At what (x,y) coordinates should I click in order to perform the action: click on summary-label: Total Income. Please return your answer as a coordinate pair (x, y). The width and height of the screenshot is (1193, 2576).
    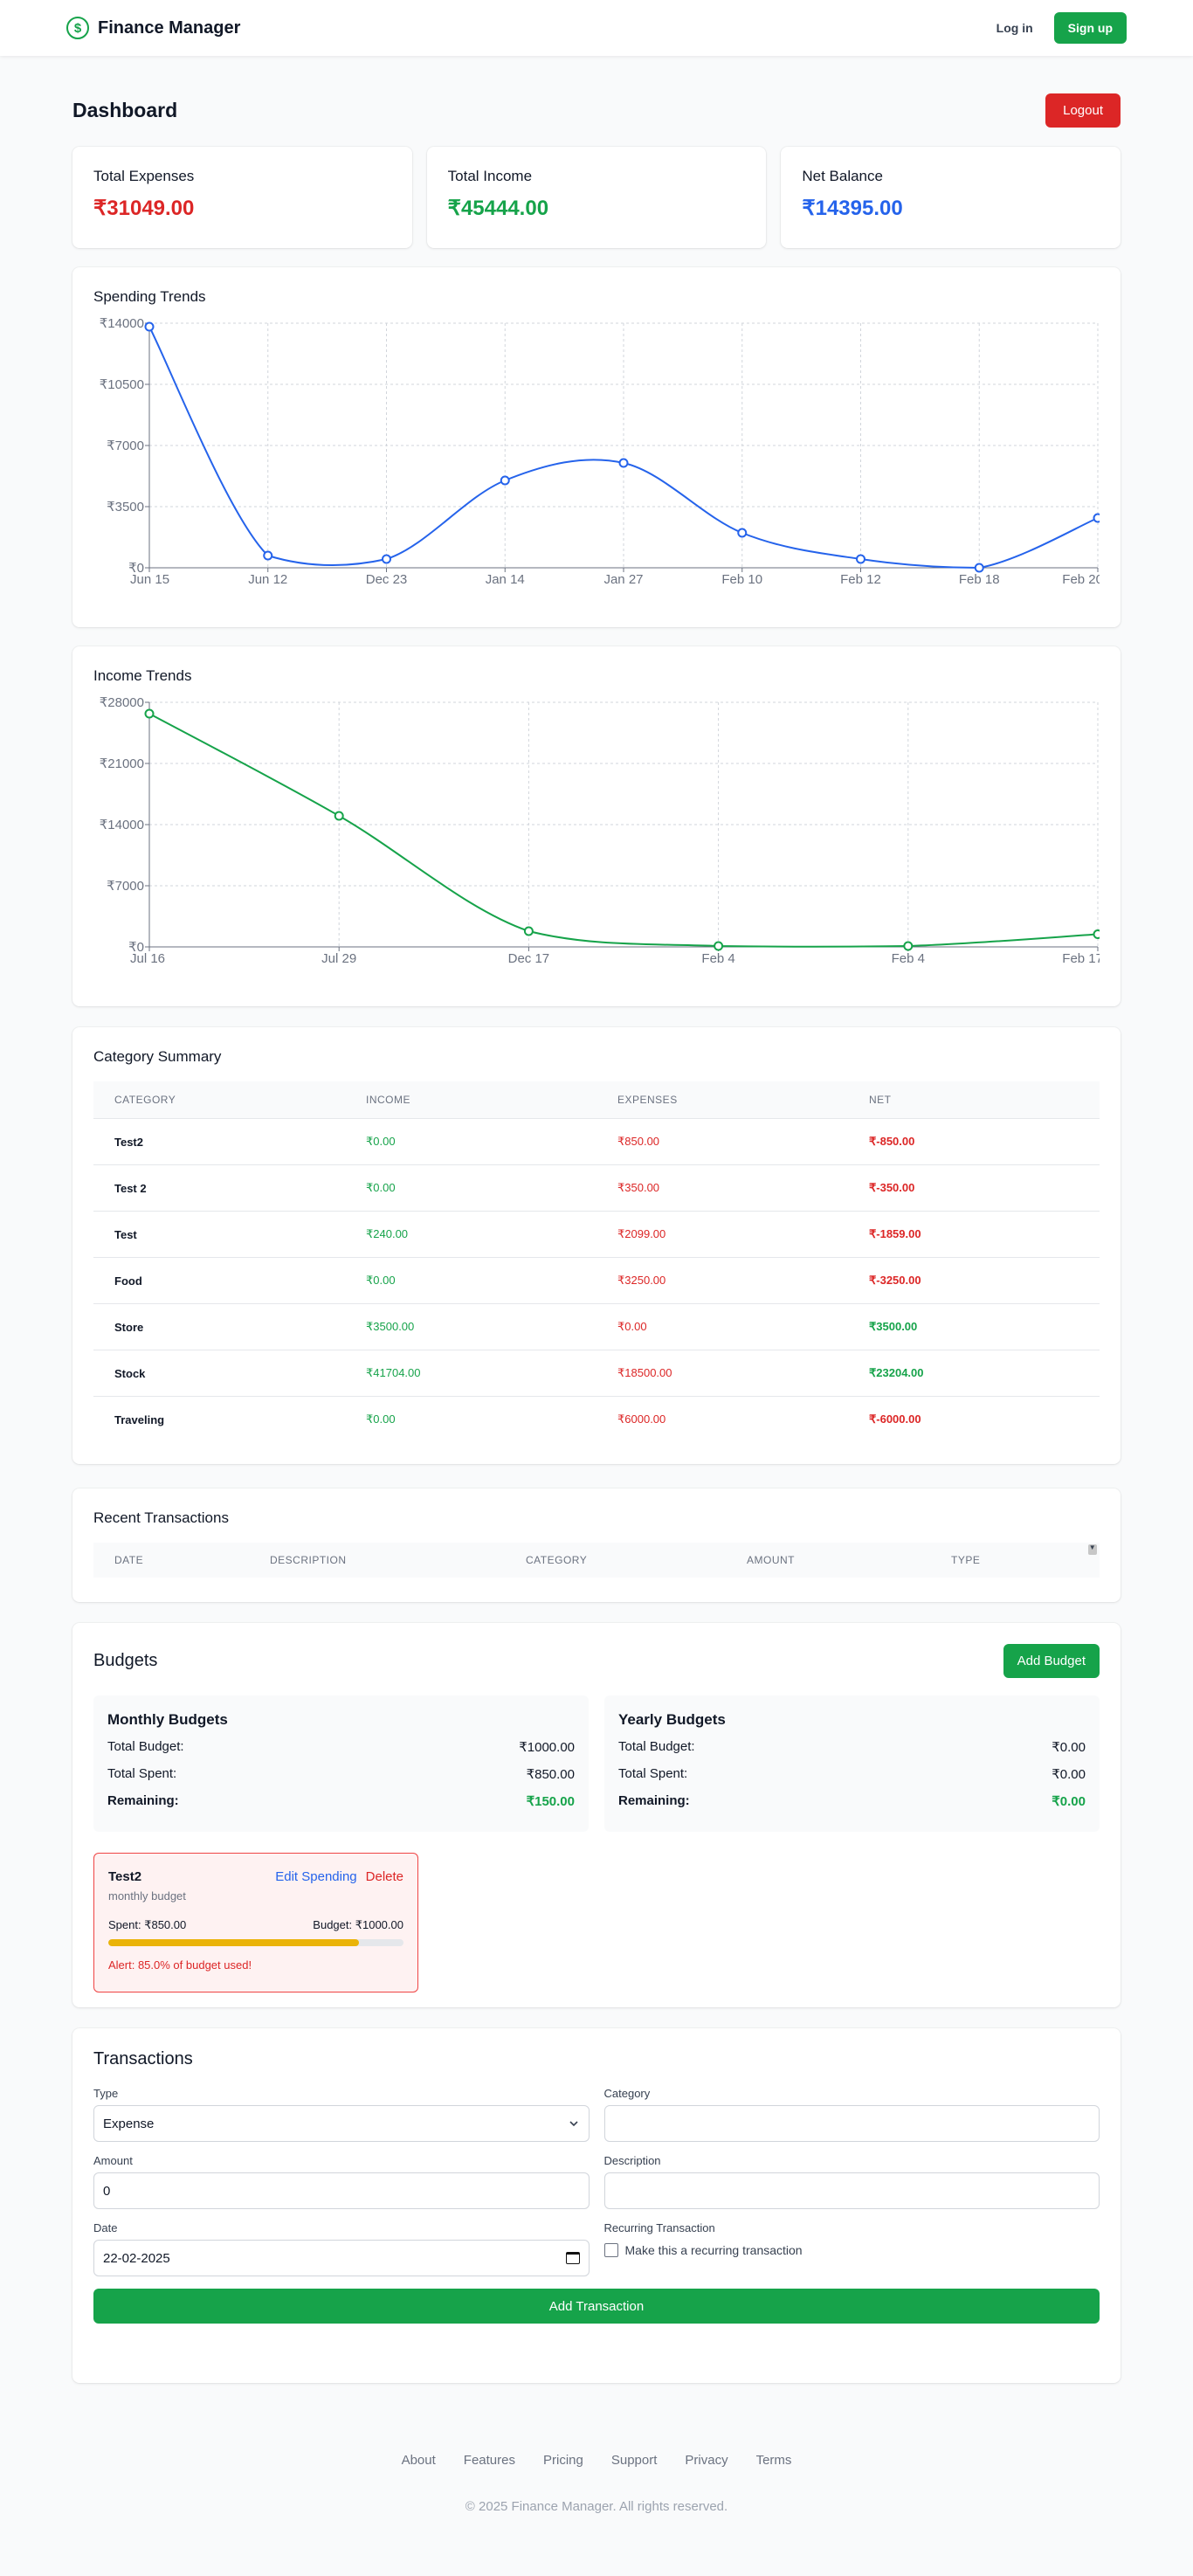
    Looking at the image, I should click on (490, 176).